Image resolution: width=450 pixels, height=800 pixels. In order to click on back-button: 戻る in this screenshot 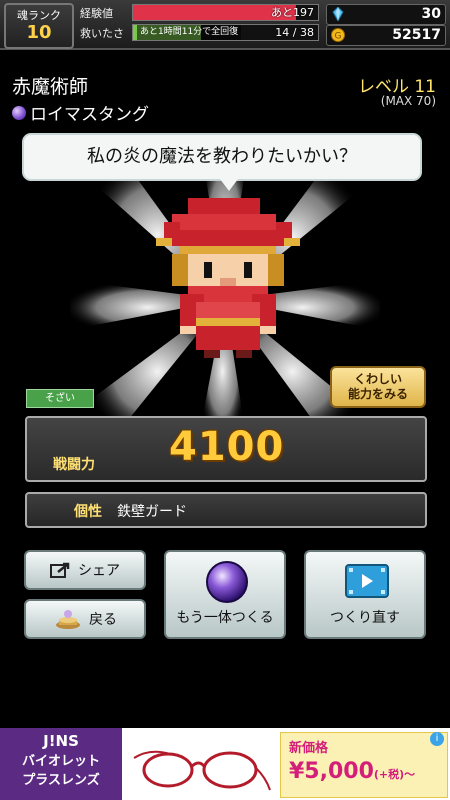, I will do `click(85, 619)`.